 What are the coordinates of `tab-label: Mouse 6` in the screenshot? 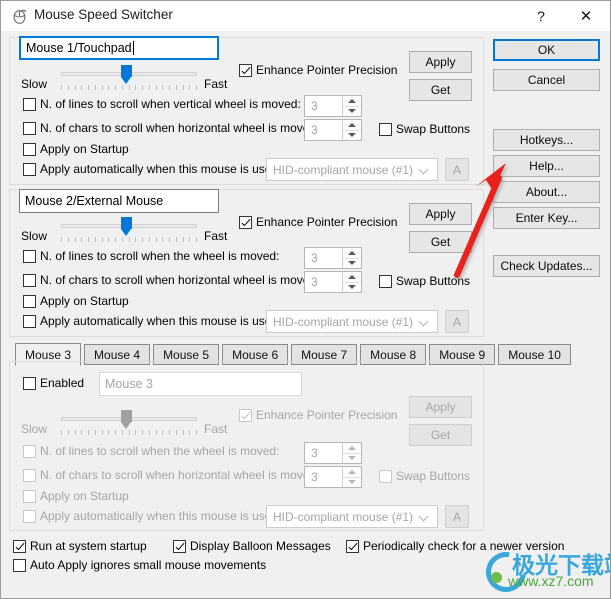 It's located at (255, 354).